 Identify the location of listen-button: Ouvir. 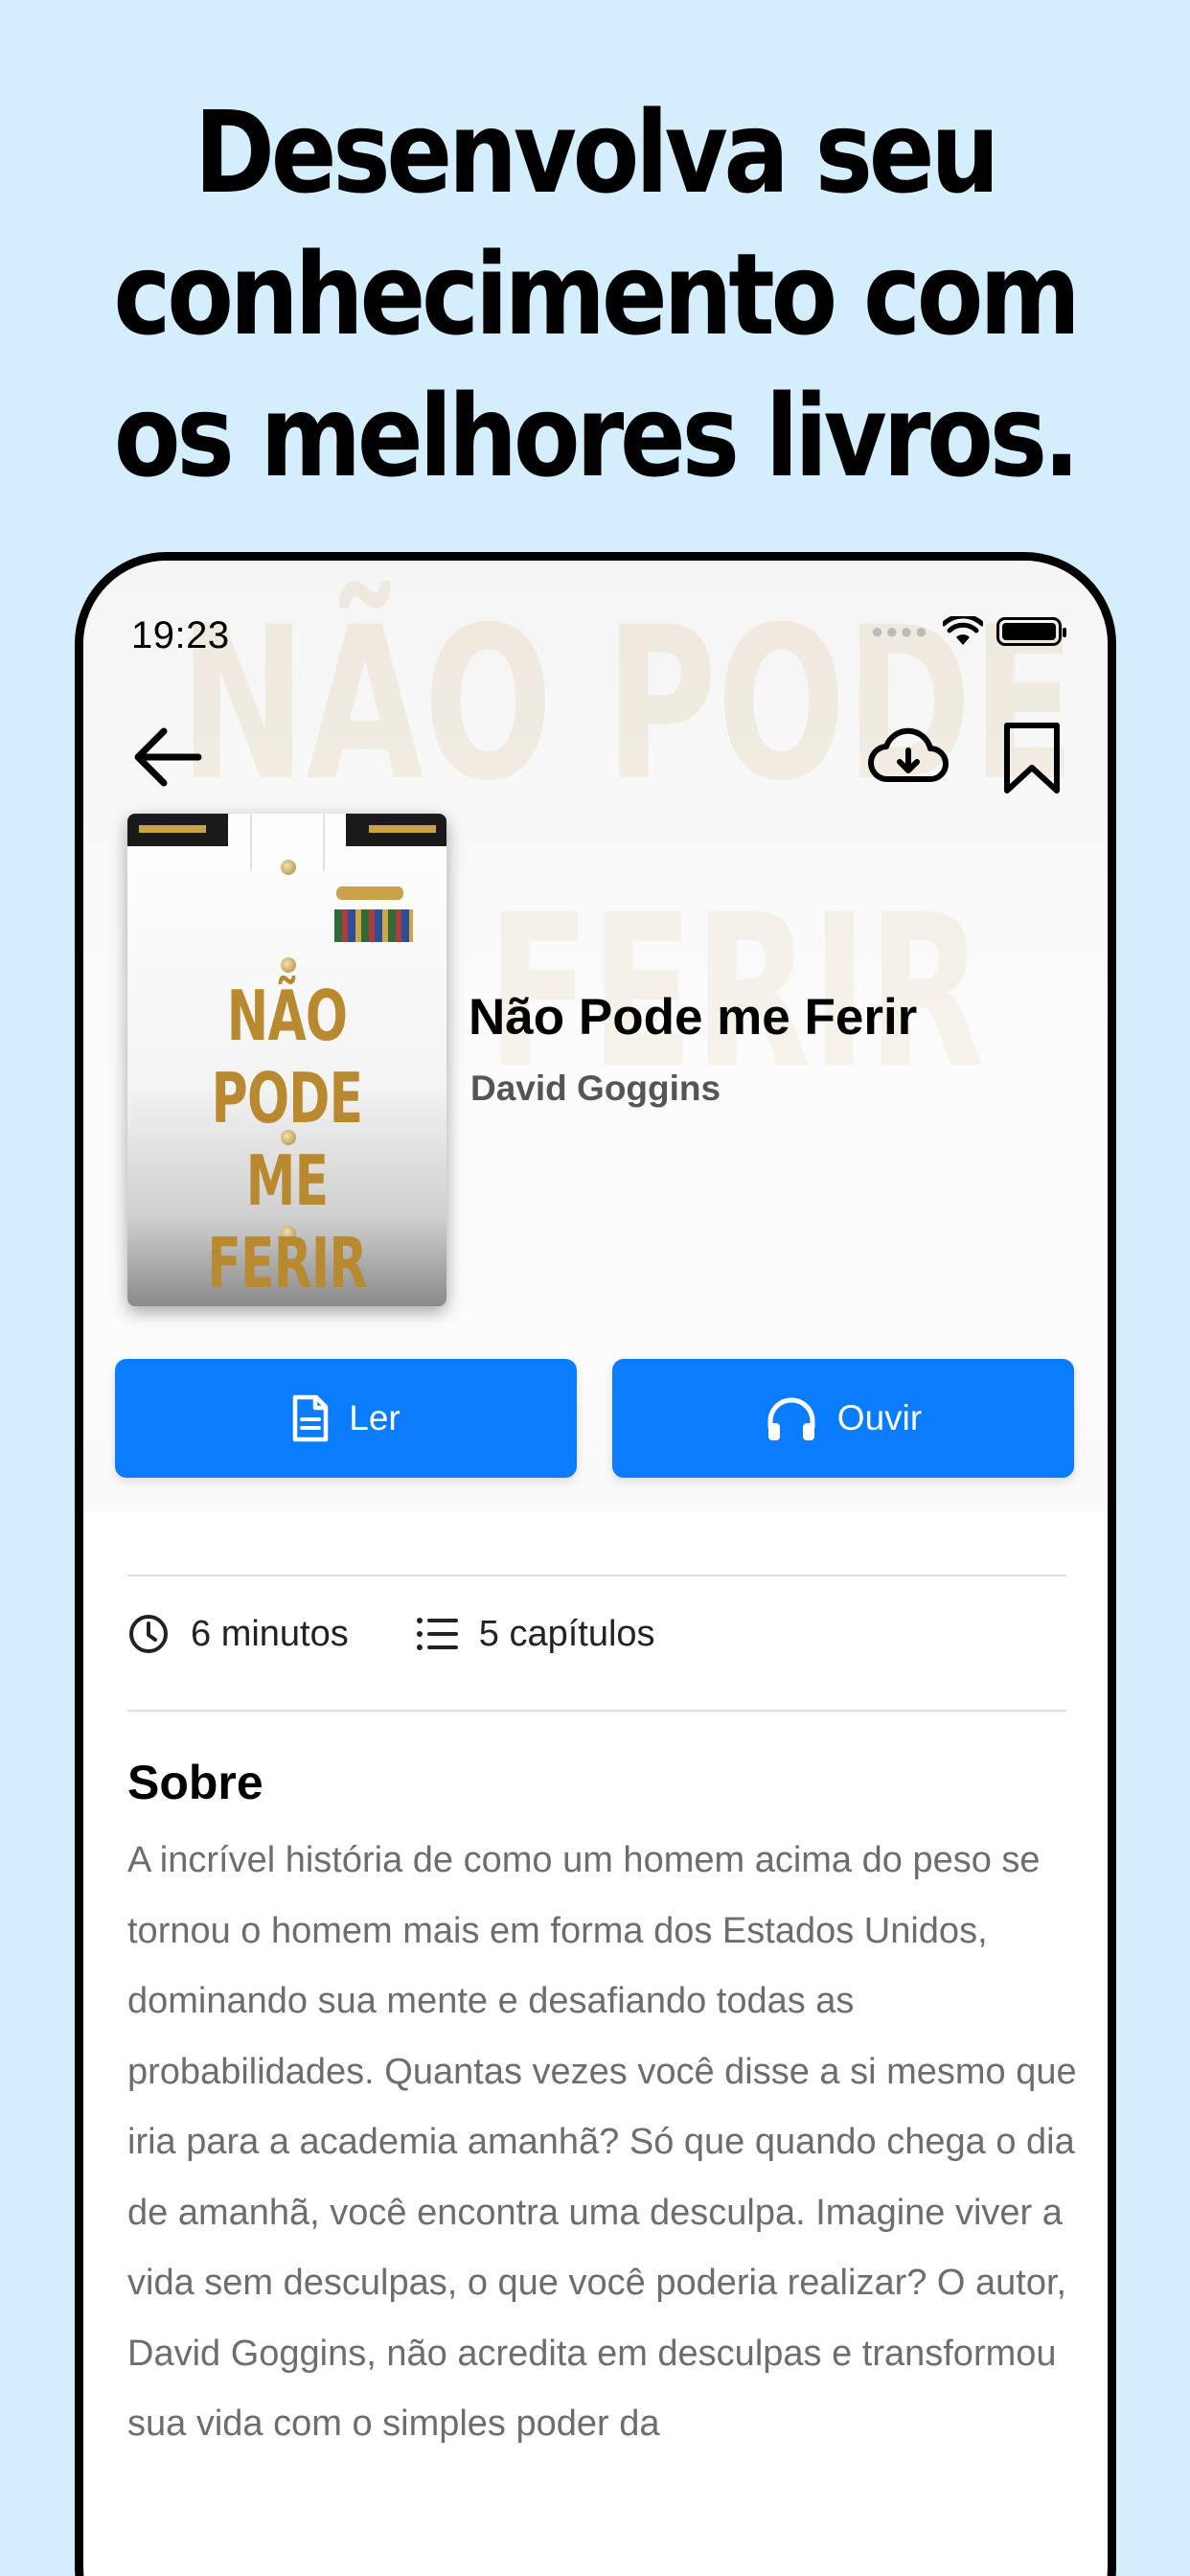
(843, 1418).